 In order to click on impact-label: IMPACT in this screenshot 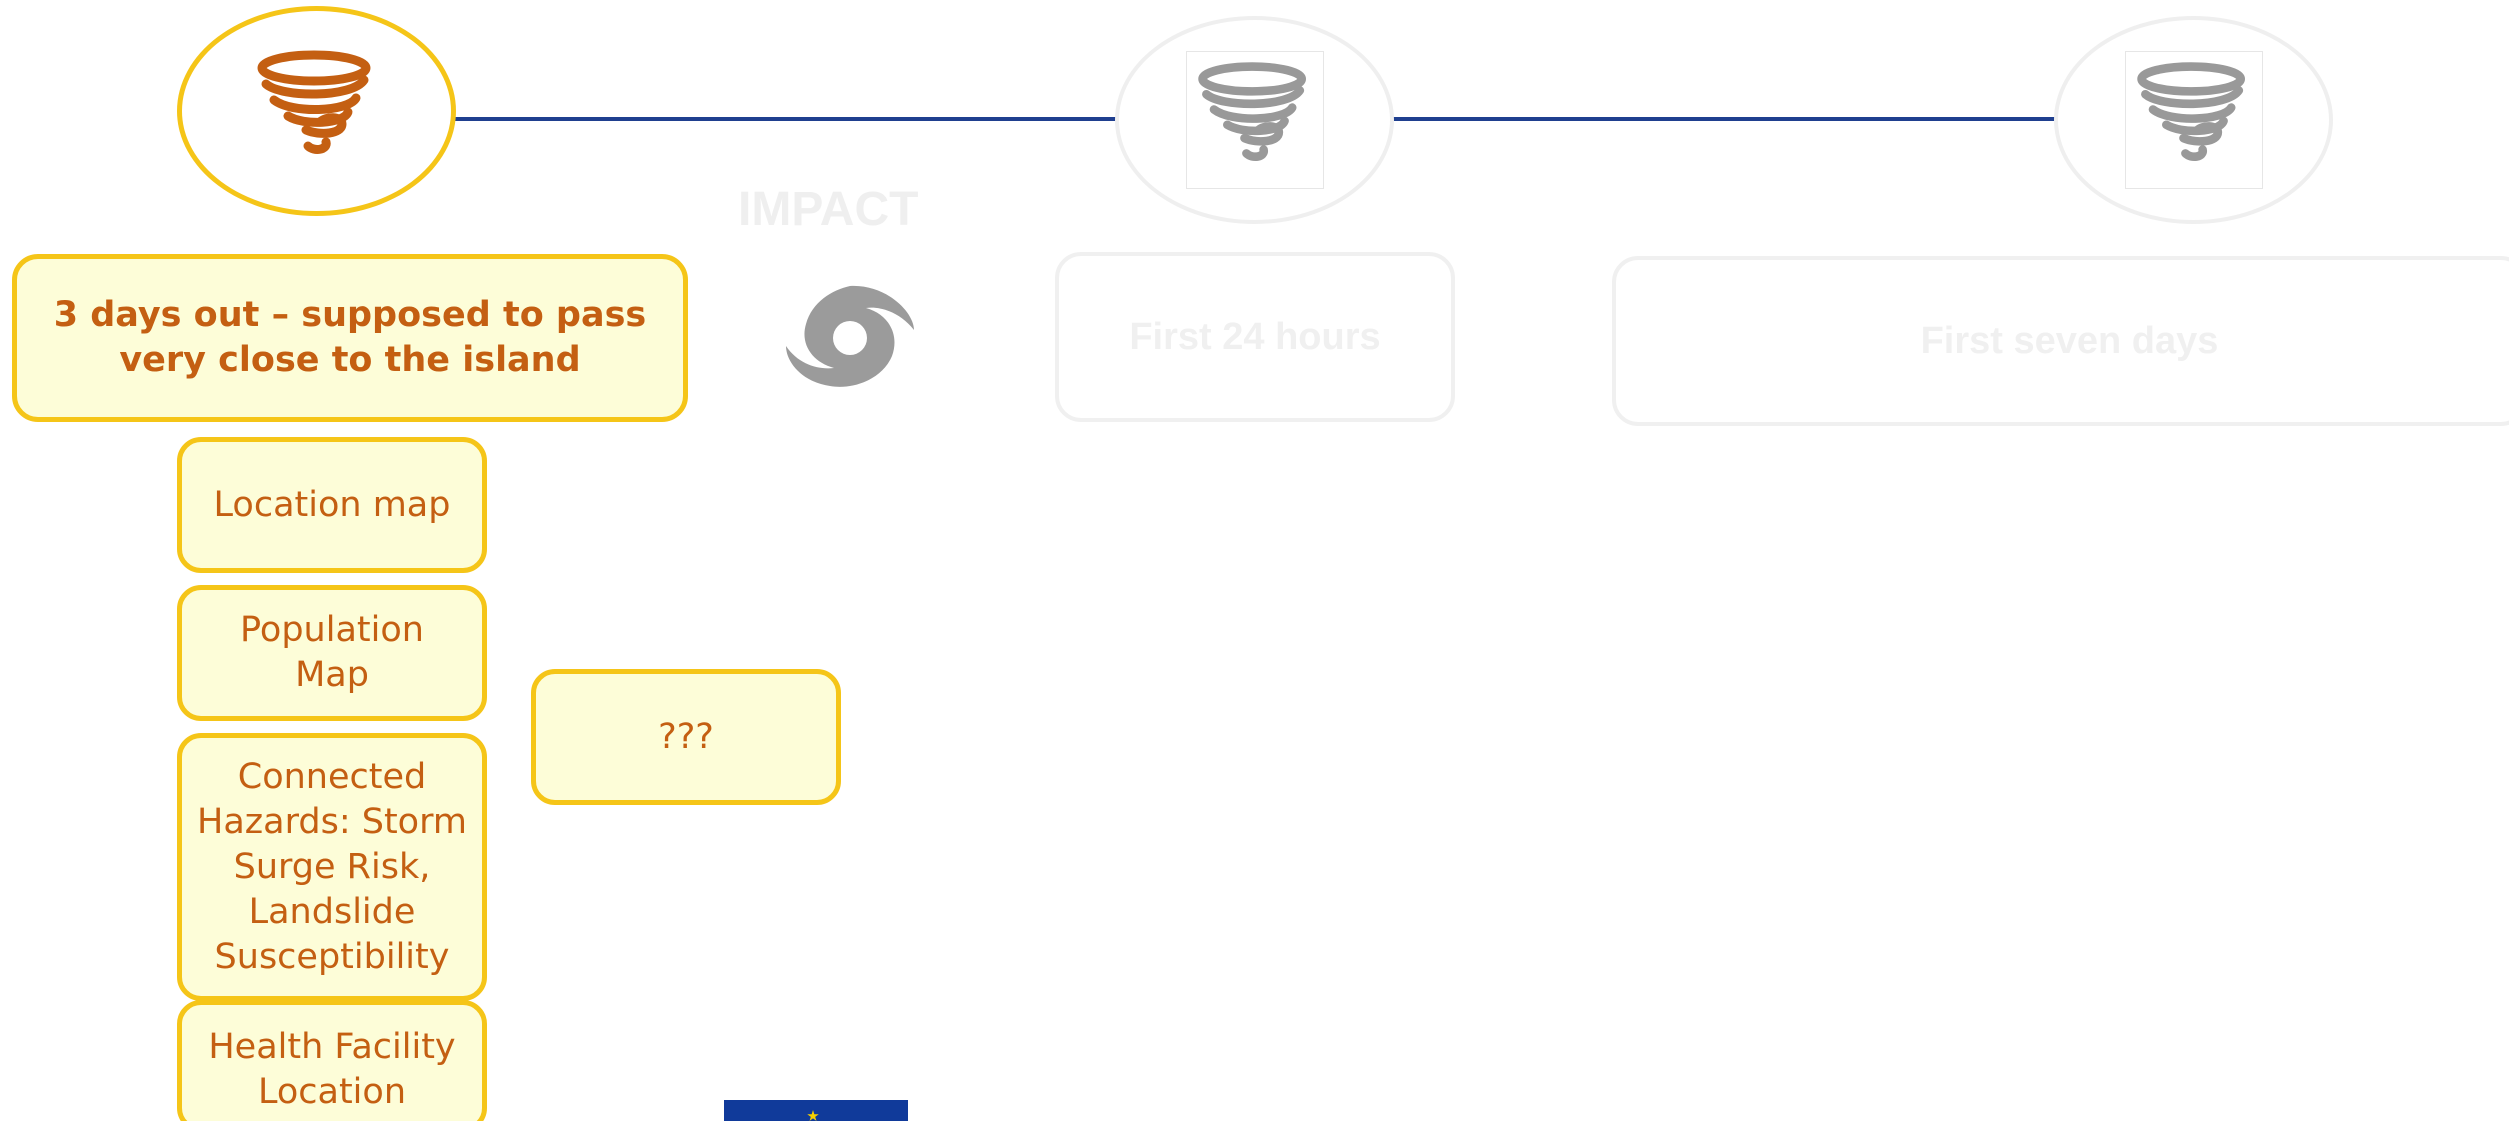, I will do `click(828, 209)`.